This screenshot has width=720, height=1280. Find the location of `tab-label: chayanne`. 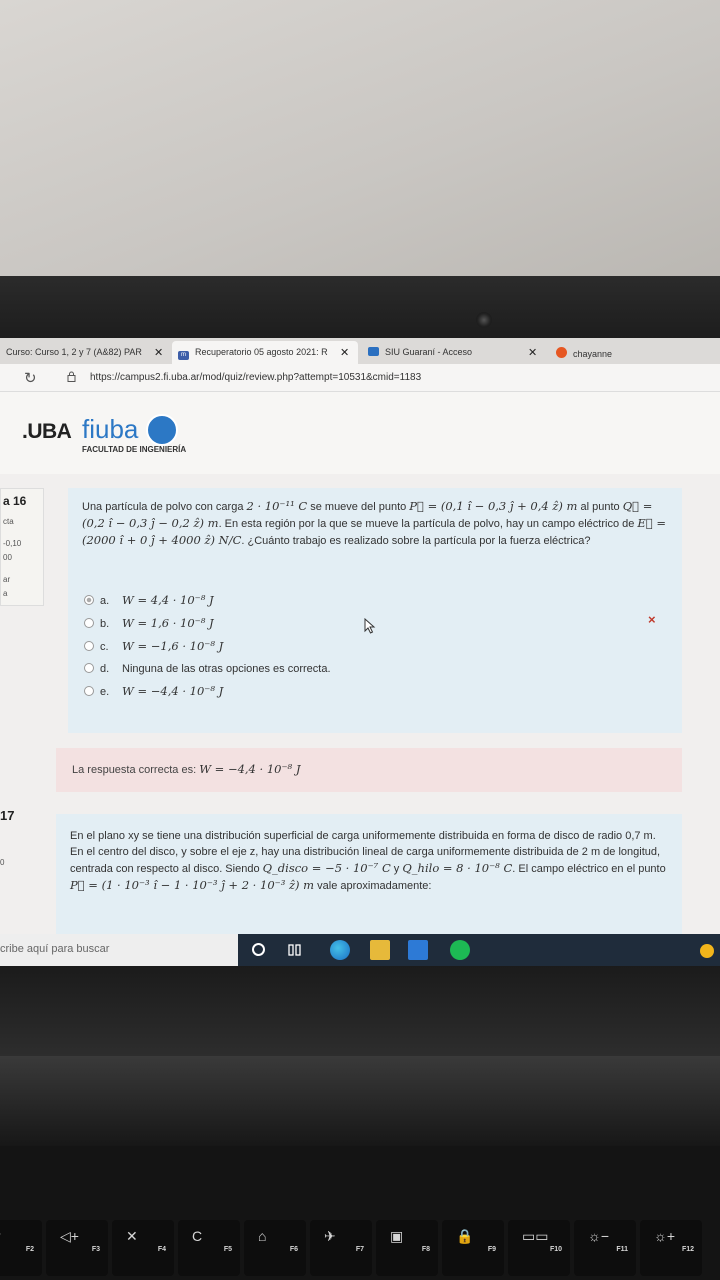

tab-label: chayanne is located at coordinates (593, 354).